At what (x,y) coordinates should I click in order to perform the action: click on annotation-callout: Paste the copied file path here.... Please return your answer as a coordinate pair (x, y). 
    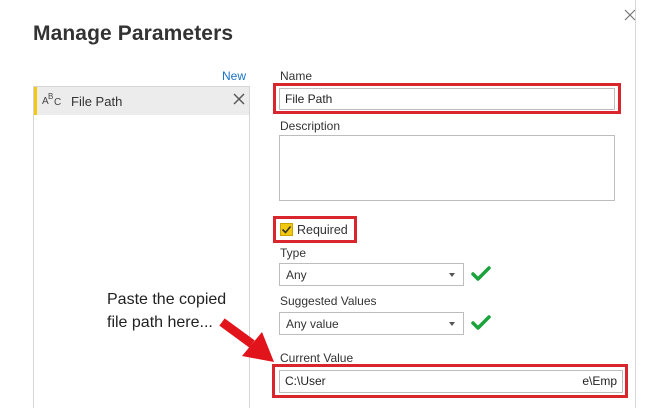
    Looking at the image, I should click on (166, 311).